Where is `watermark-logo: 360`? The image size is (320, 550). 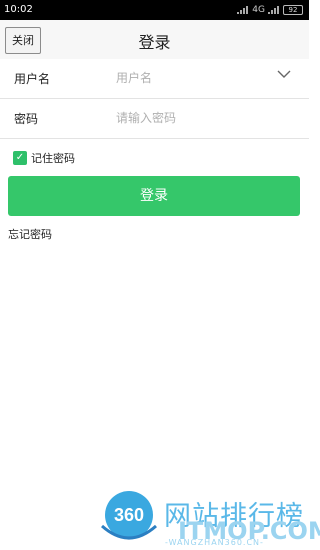
watermark-logo: 360 is located at coordinates (129, 515).